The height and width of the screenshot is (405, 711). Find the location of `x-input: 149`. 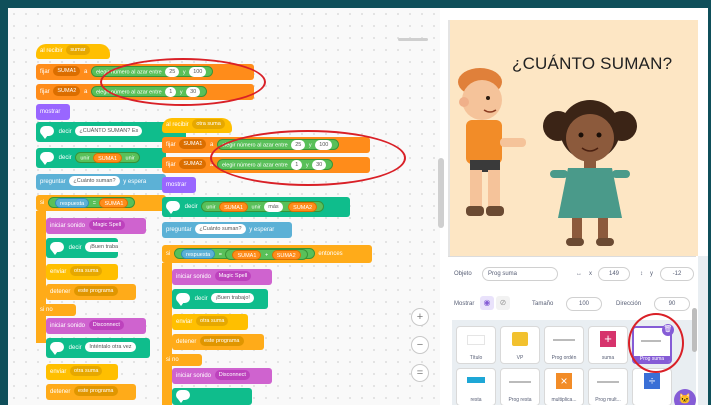

x-input: 149 is located at coordinates (614, 274).